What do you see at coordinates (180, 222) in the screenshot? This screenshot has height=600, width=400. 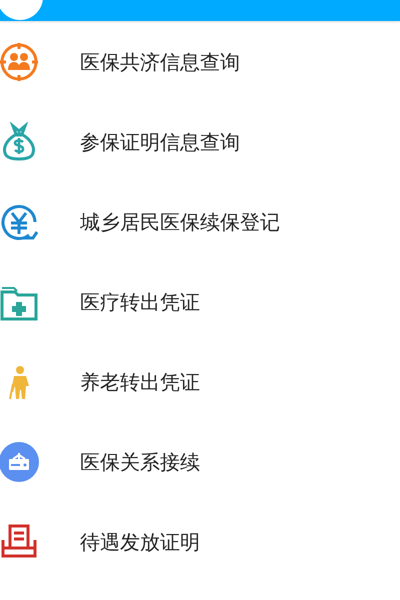 I see `menu-label: 城乡居民医保续保登记` at bounding box center [180, 222].